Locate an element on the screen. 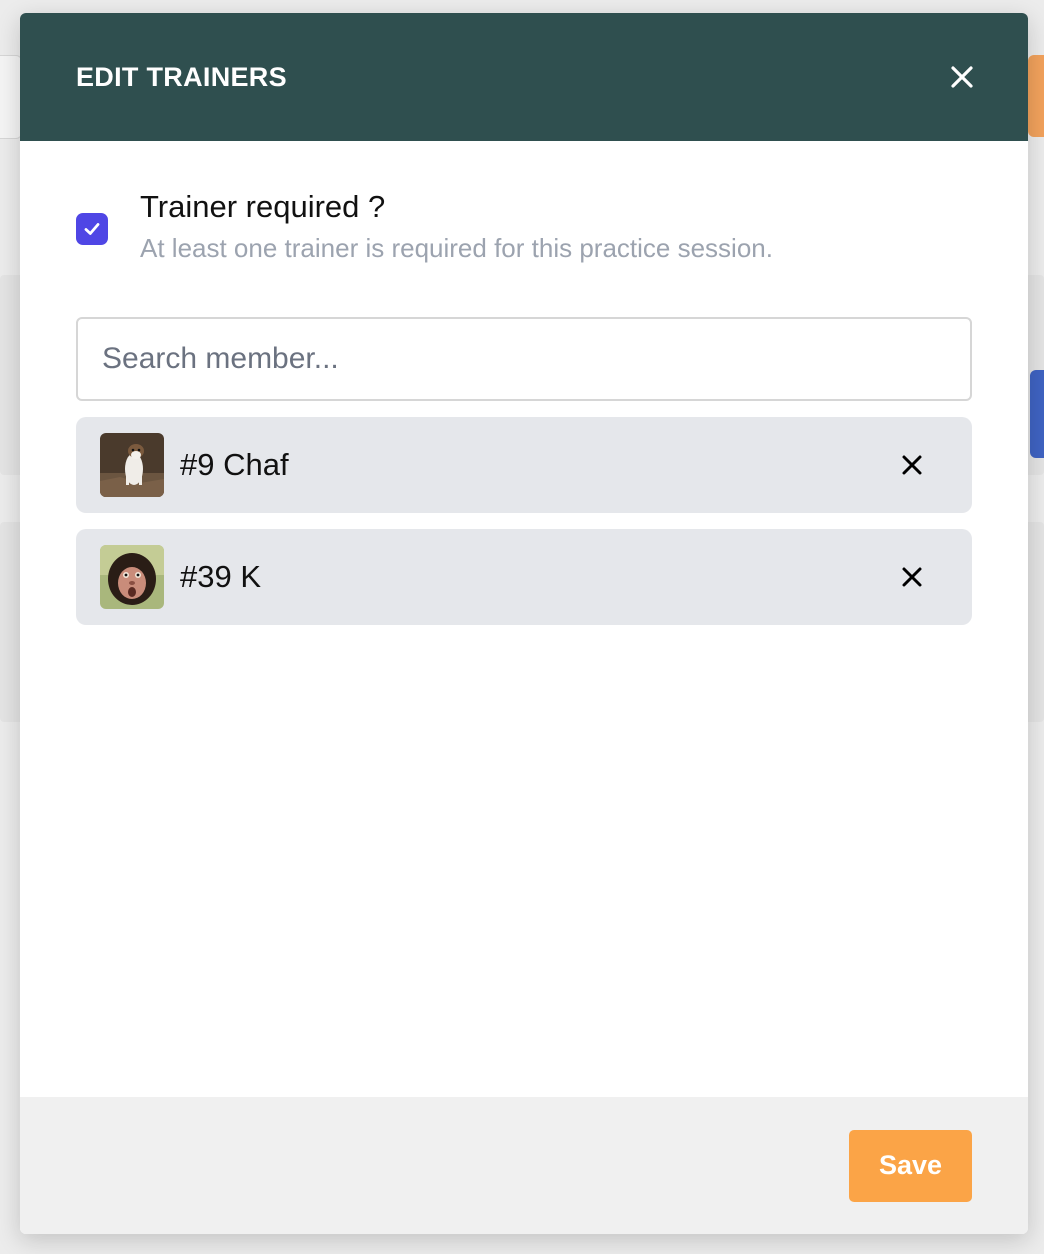 This screenshot has width=1044, height=1254. save-button: Save is located at coordinates (910, 1165).